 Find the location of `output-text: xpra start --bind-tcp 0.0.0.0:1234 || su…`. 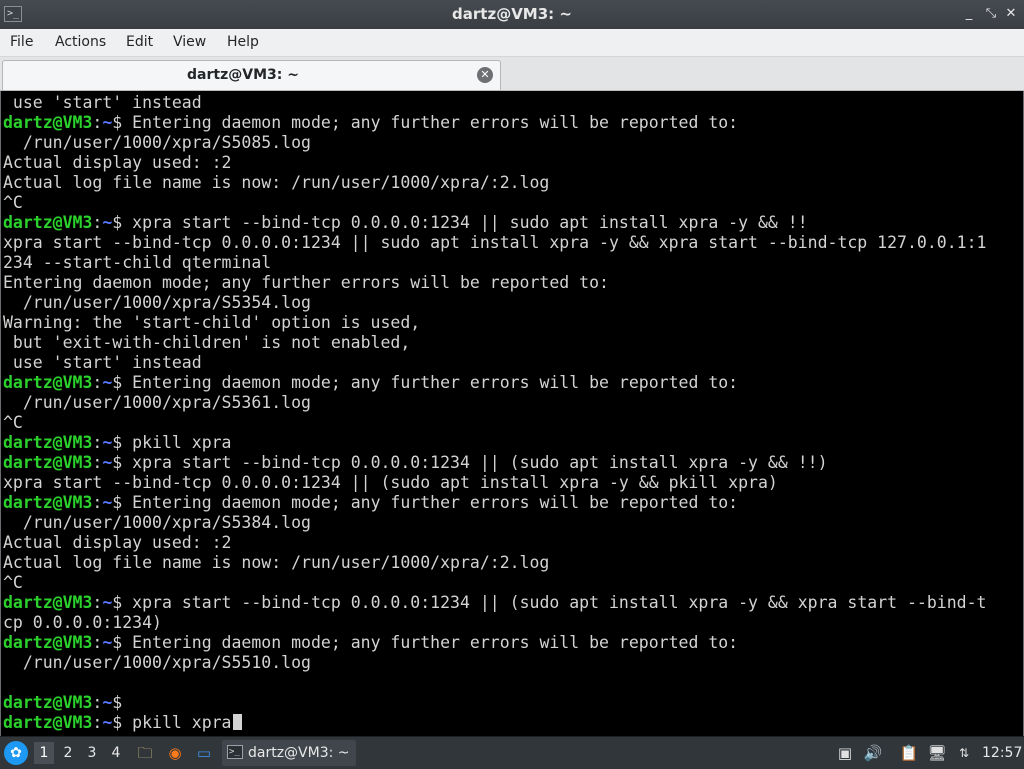

output-text: xpra start --bind-tcp 0.0.0.0:1234 || su… is located at coordinates (495, 242).